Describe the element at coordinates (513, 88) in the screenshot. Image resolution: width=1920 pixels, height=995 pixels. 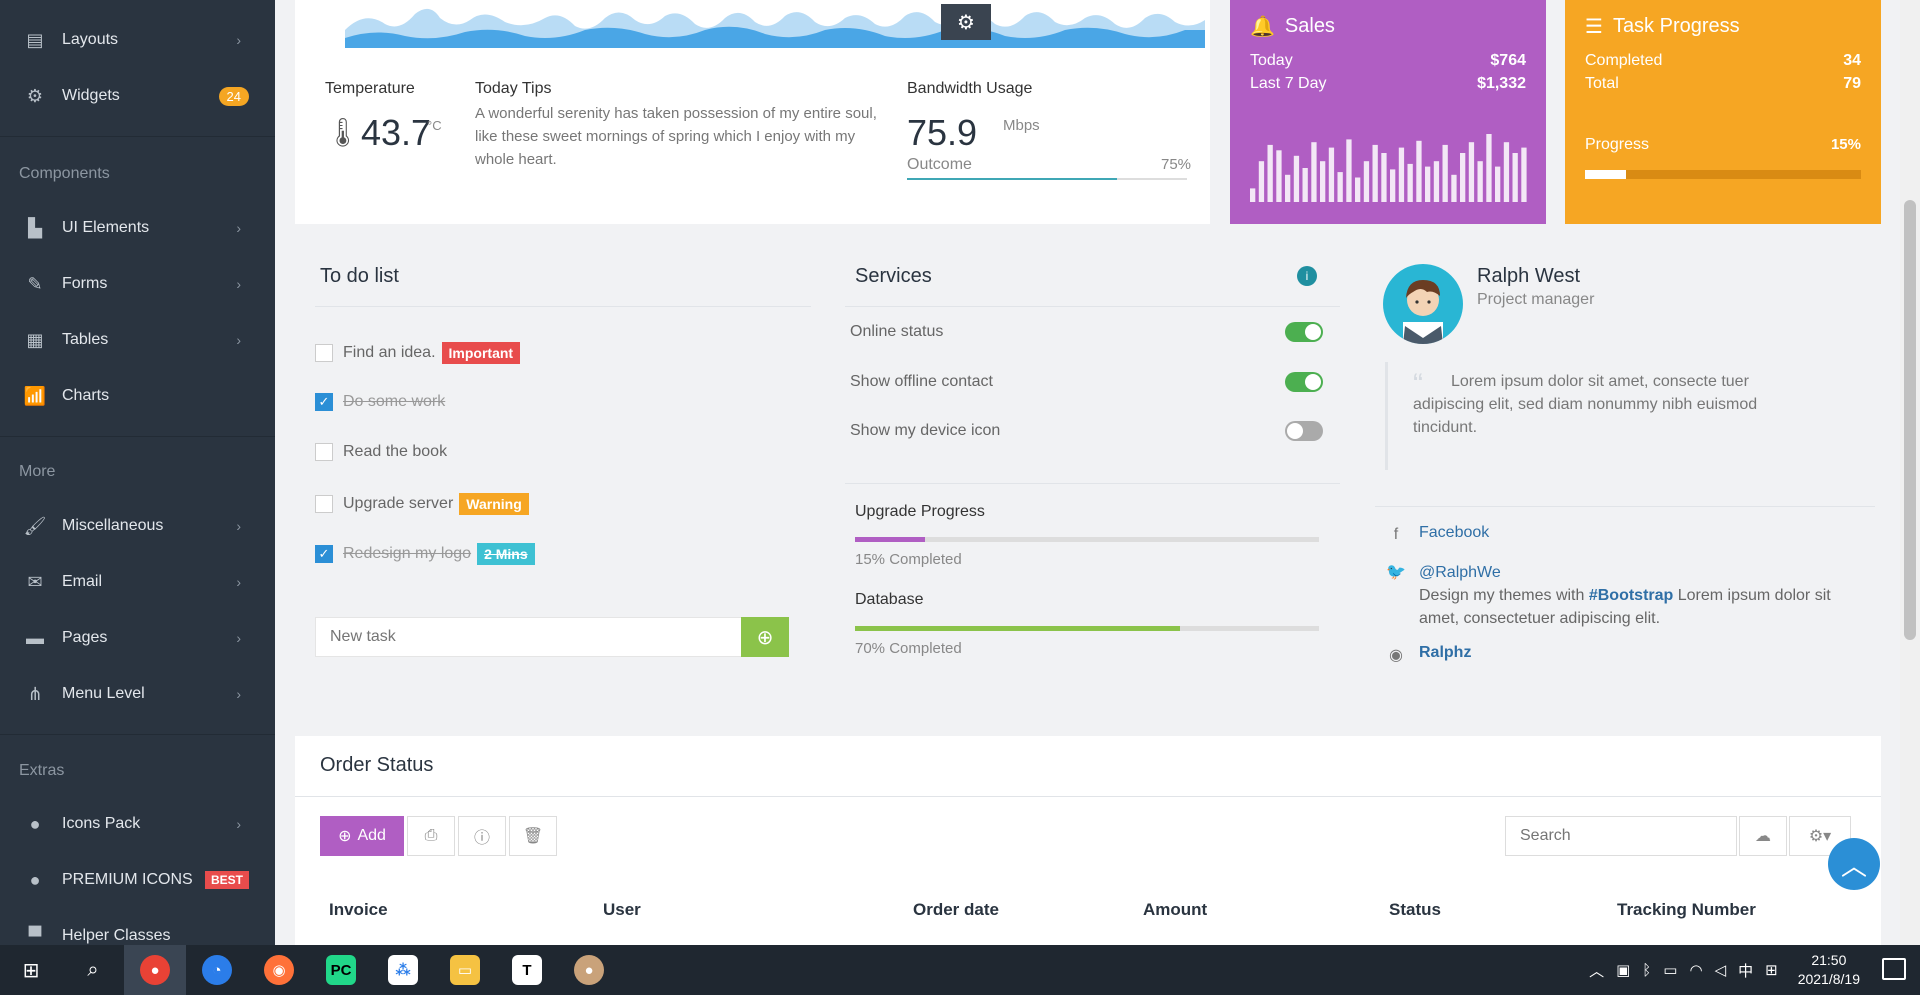
I see `tips-label: Today Tips` at that location.